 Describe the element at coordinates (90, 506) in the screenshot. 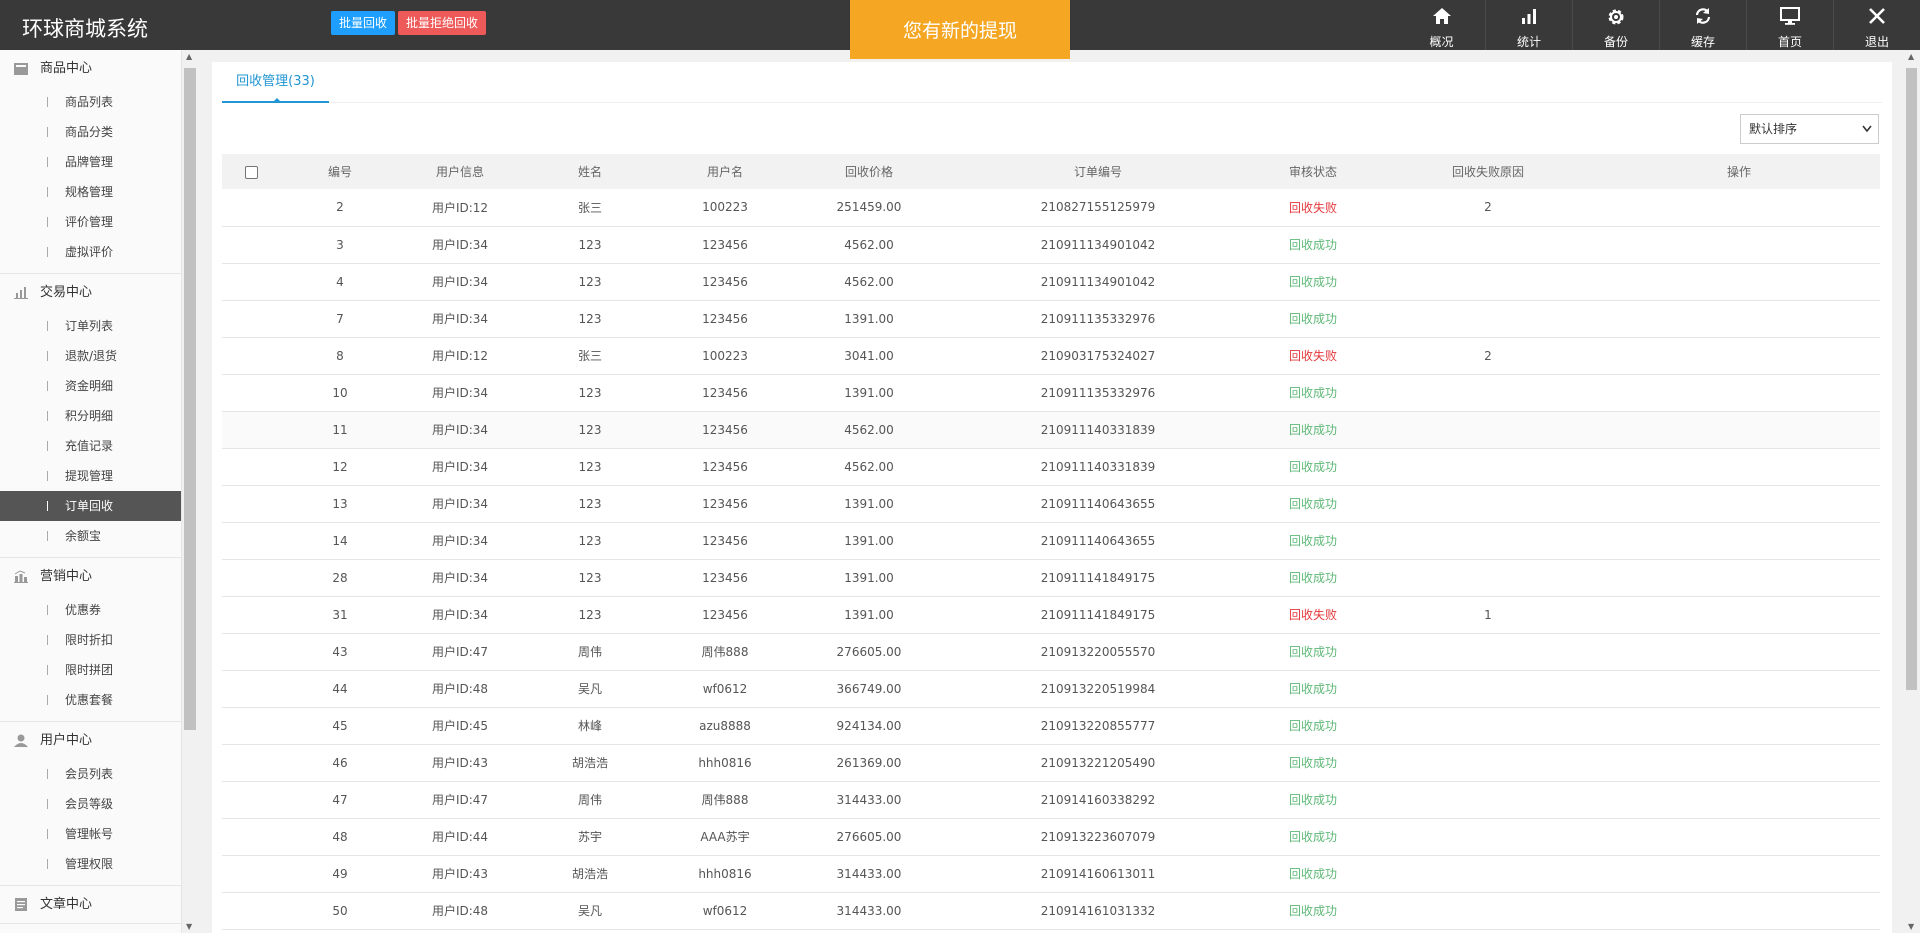

I see `sidebar-item-order-recycle: 订单回收` at that location.